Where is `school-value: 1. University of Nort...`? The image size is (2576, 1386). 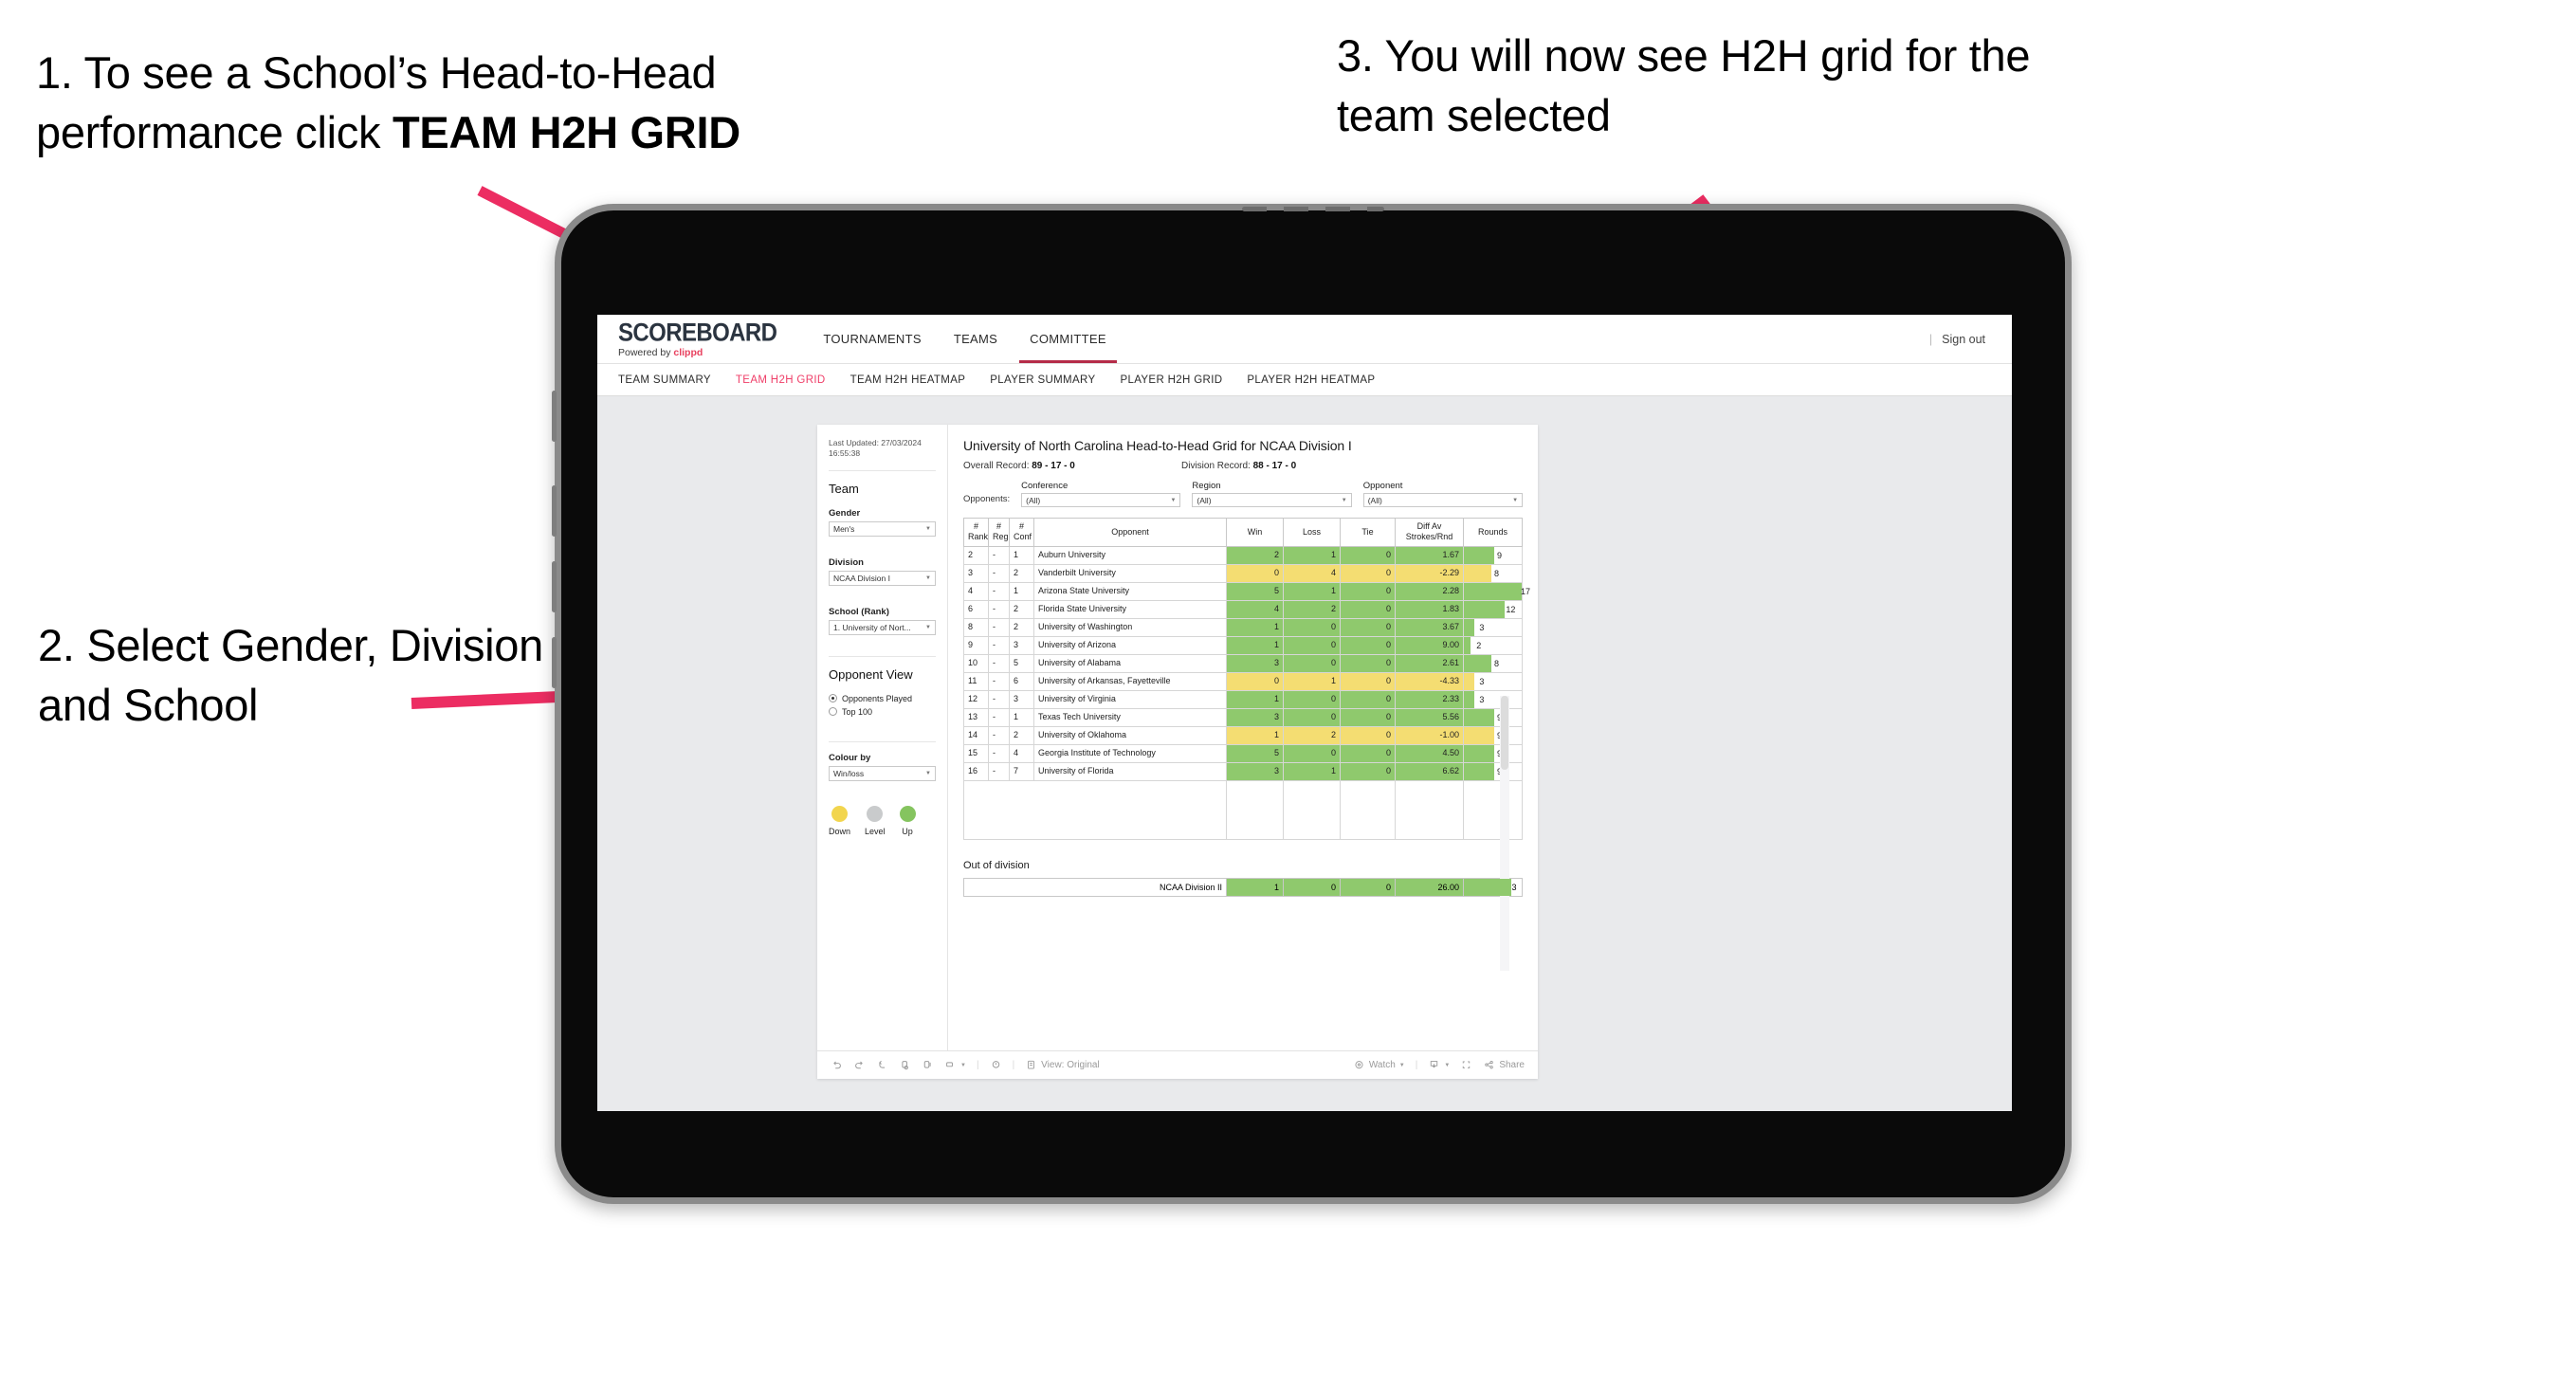 school-value: 1. University of Nort... is located at coordinates (872, 627).